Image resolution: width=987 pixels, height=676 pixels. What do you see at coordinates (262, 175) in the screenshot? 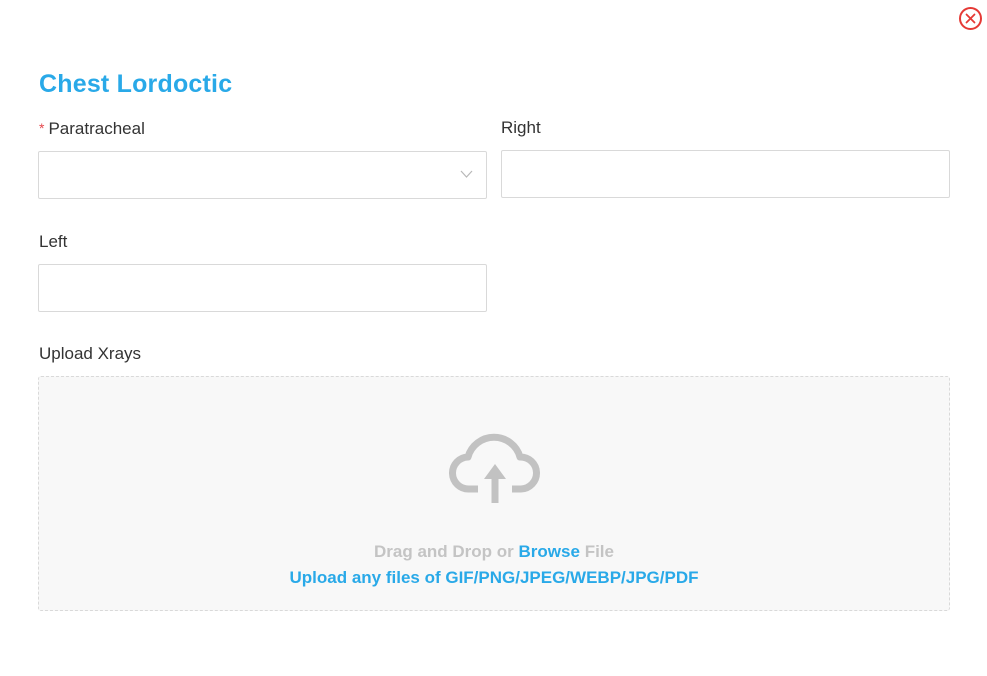
I see `paratracheal-select` at bounding box center [262, 175].